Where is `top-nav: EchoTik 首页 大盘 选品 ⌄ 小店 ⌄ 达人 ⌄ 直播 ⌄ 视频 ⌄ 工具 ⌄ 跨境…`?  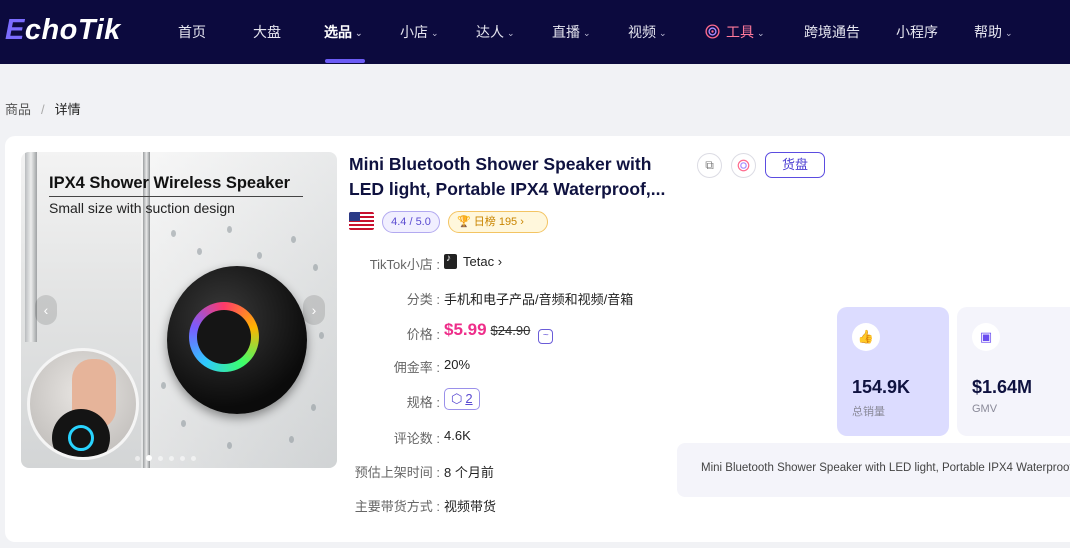
top-nav: EchoTik 首页 大盘 选品 ⌄ 小店 ⌄ 达人 ⌄ 直播 ⌄ 视频 ⌄ 工具 ⌄ 跨境… is located at coordinates (535, 32).